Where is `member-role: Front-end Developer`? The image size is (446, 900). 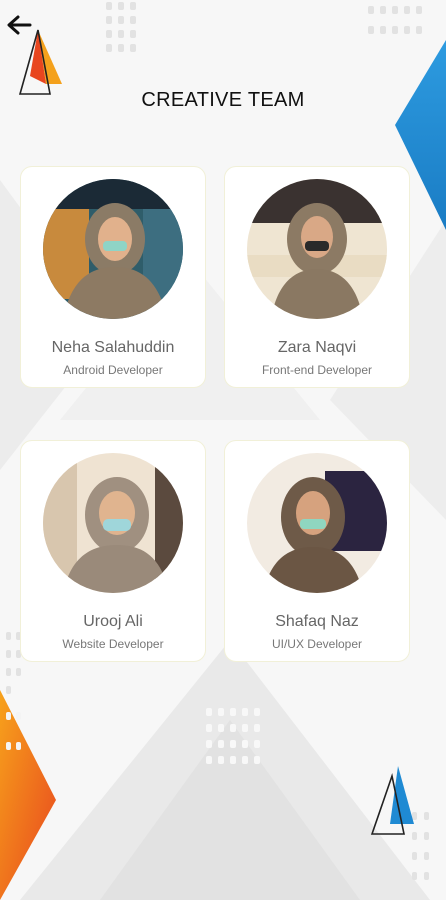
member-role: Front-end Developer is located at coordinates (317, 370).